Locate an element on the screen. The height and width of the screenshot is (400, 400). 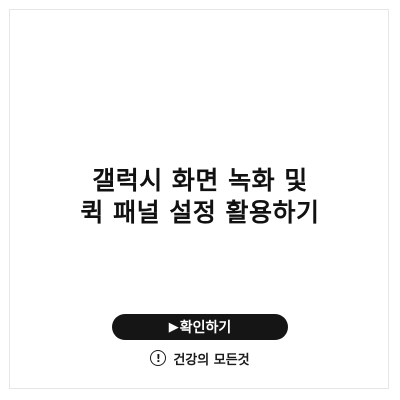
title-line-2: 퀵 패널 설정 활용하기 is located at coordinates (200, 212).